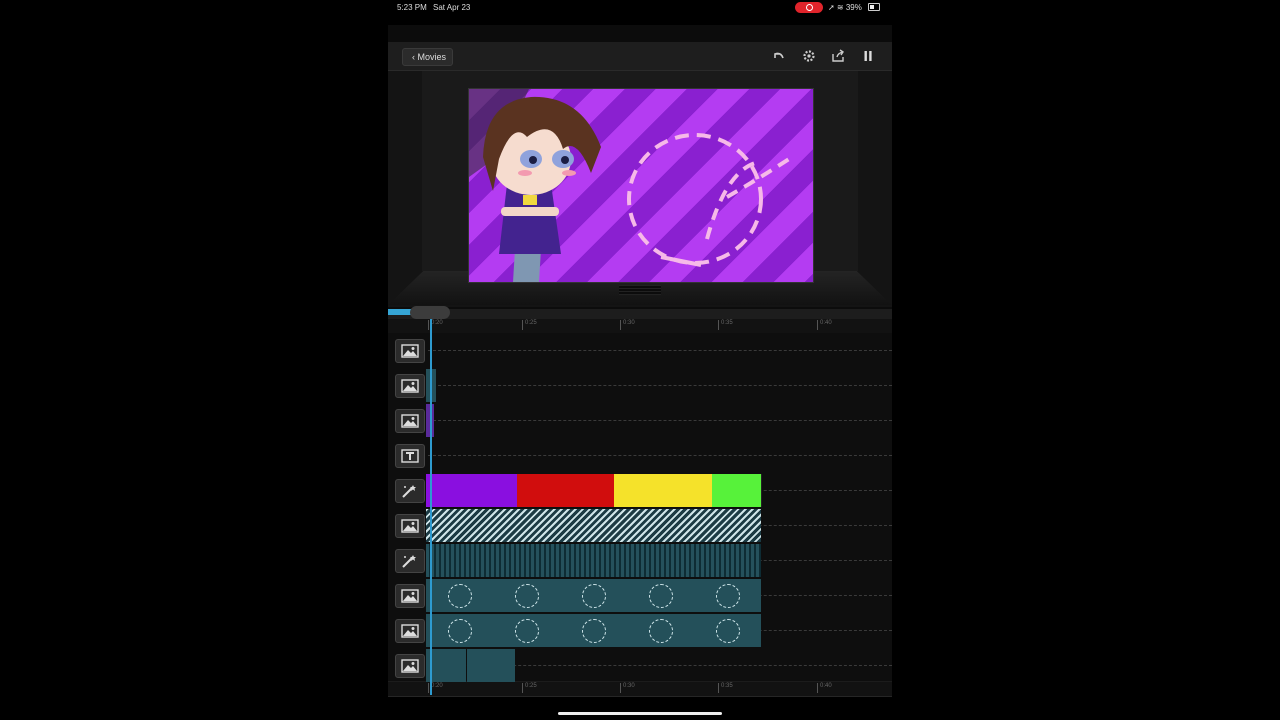 The width and height of the screenshot is (1280, 720). I want to click on color-segment-red, so click(566, 490).